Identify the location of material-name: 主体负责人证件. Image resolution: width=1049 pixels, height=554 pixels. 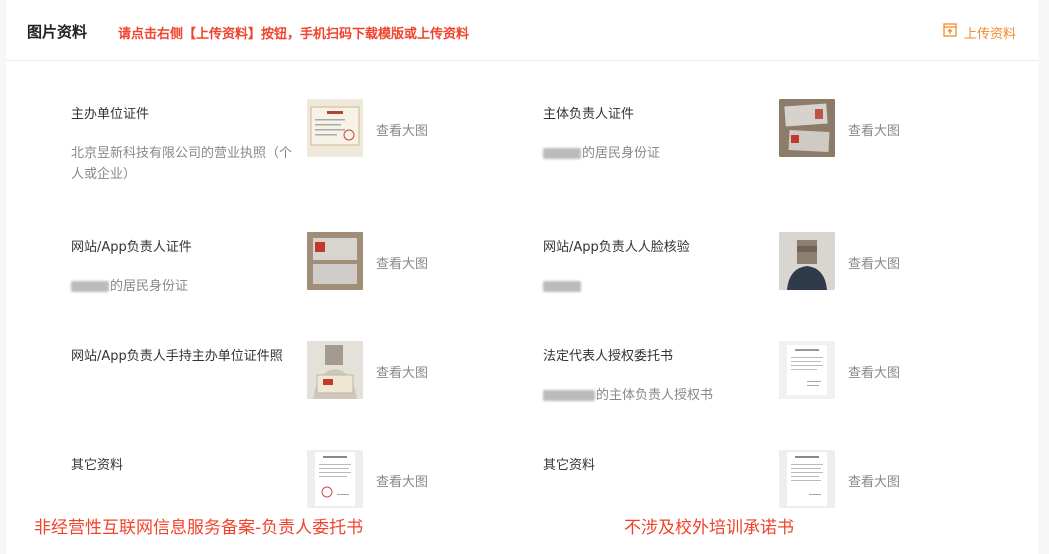
(589, 114).